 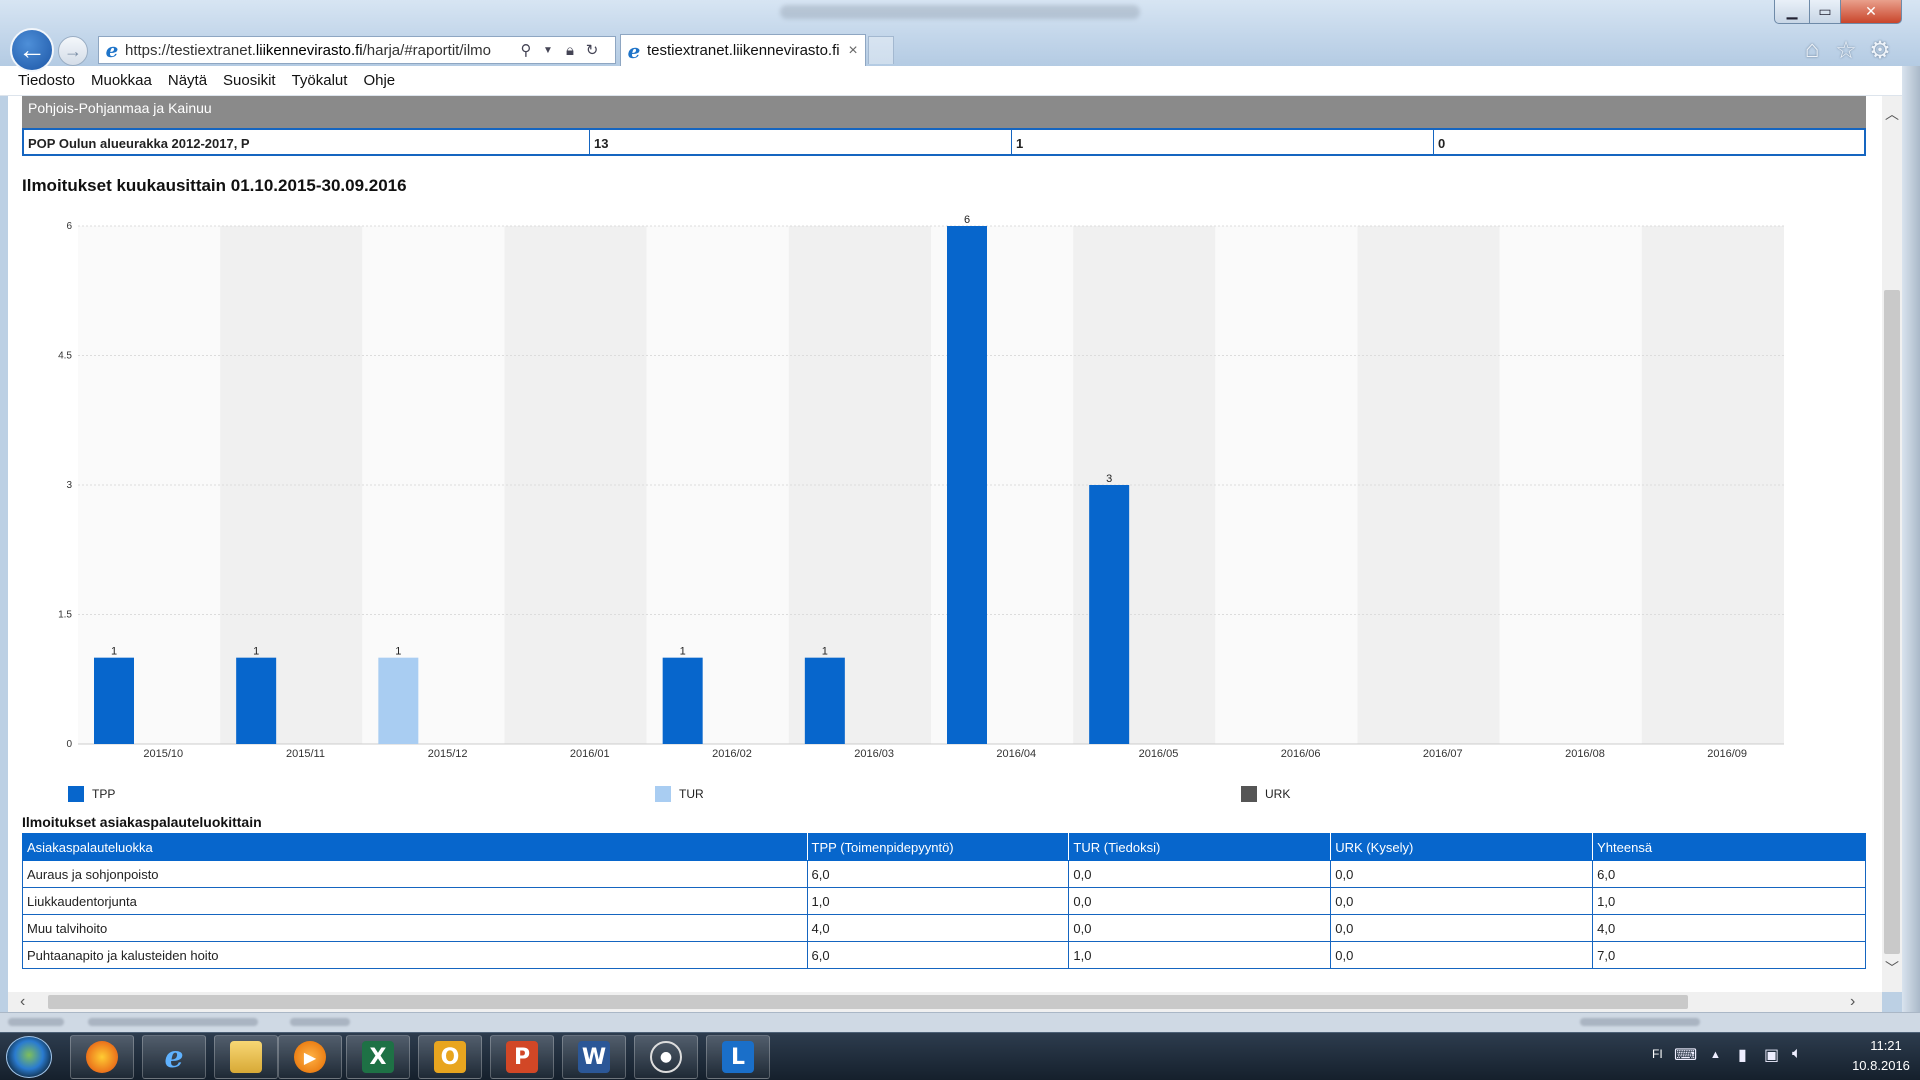 I want to click on new-tab-button, so click(x=881, y=50).